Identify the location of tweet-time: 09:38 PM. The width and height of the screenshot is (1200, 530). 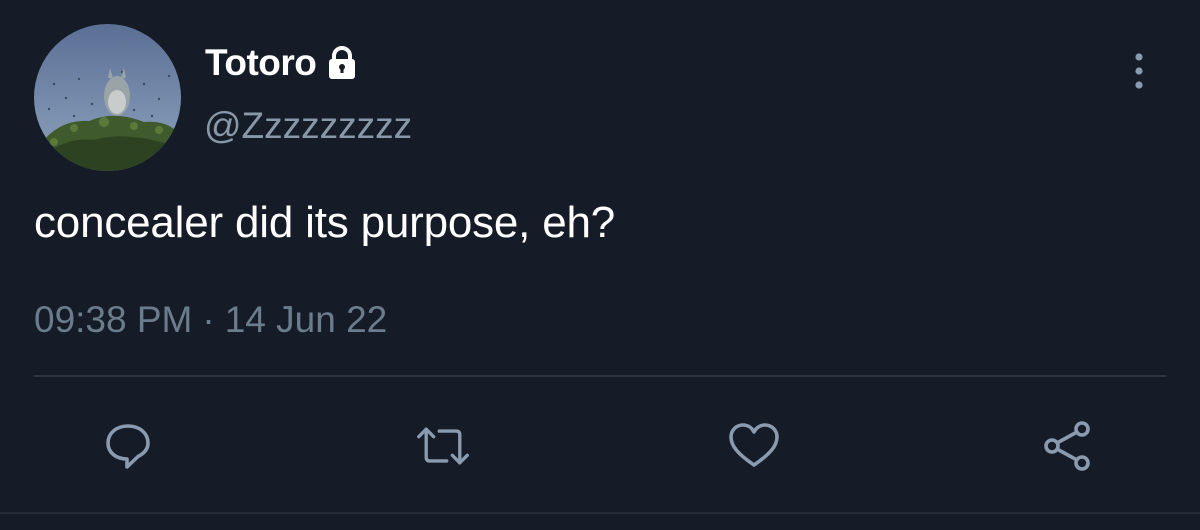
(113, 319).